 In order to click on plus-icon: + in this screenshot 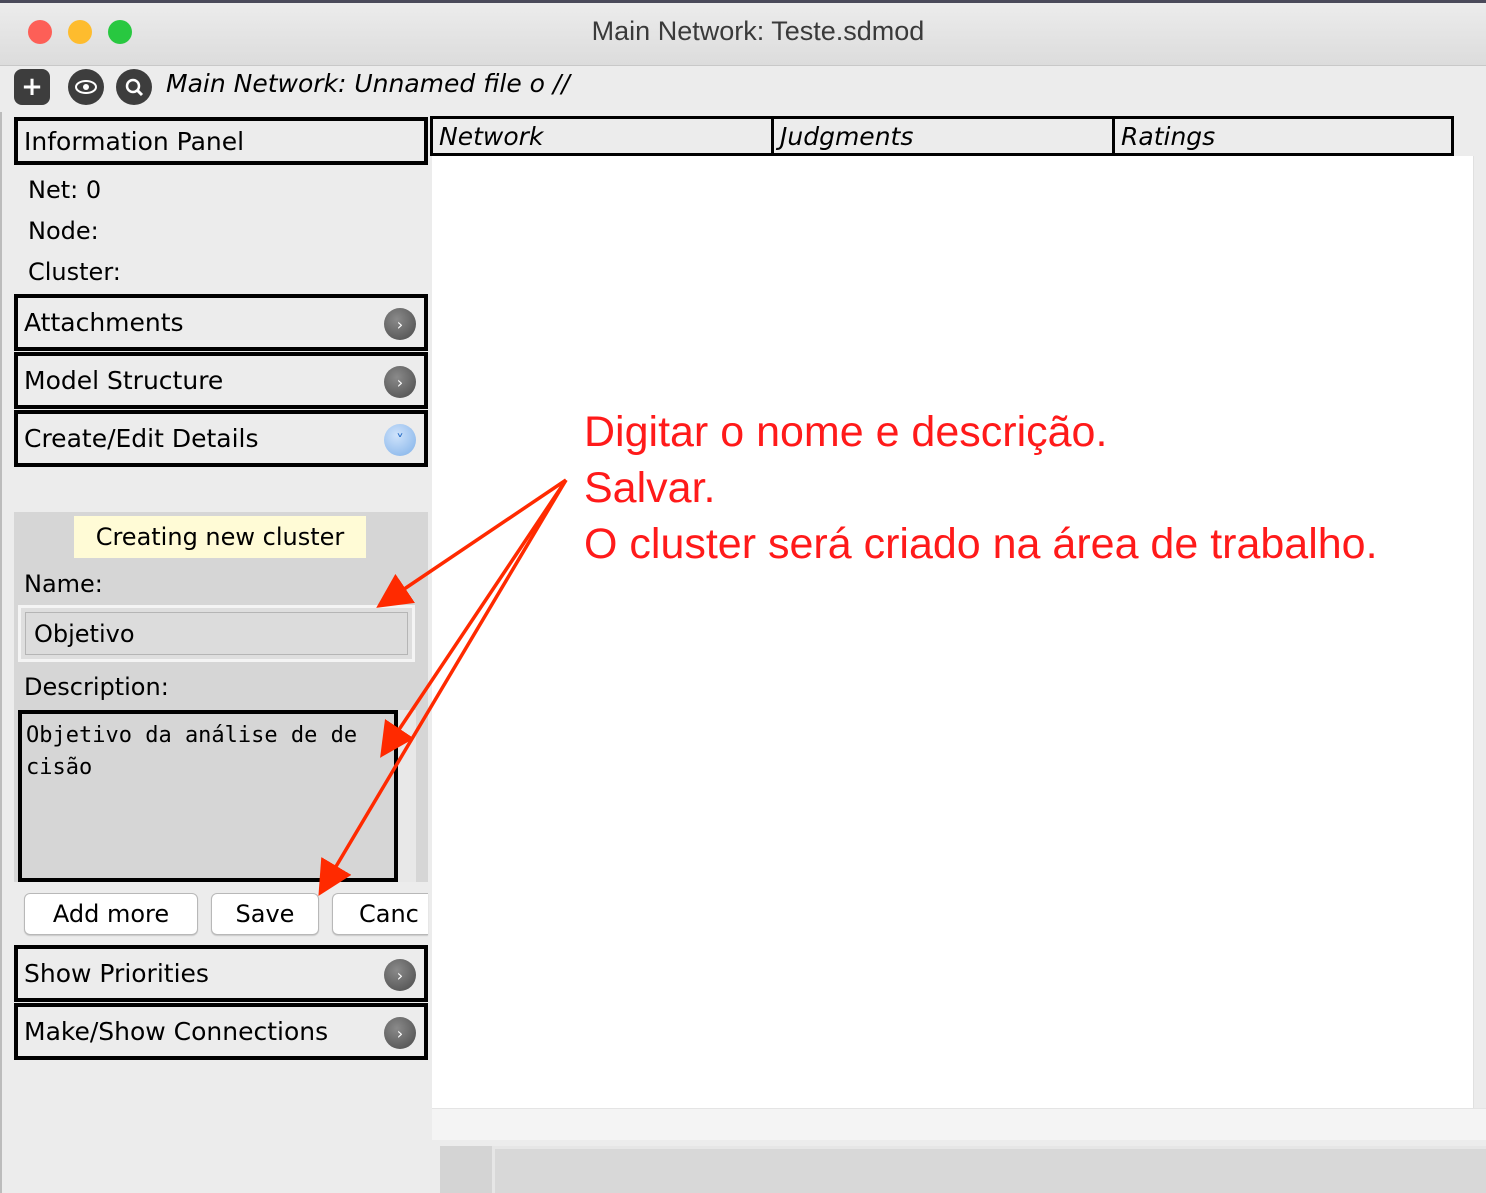, I will do `click(32, 87)`.